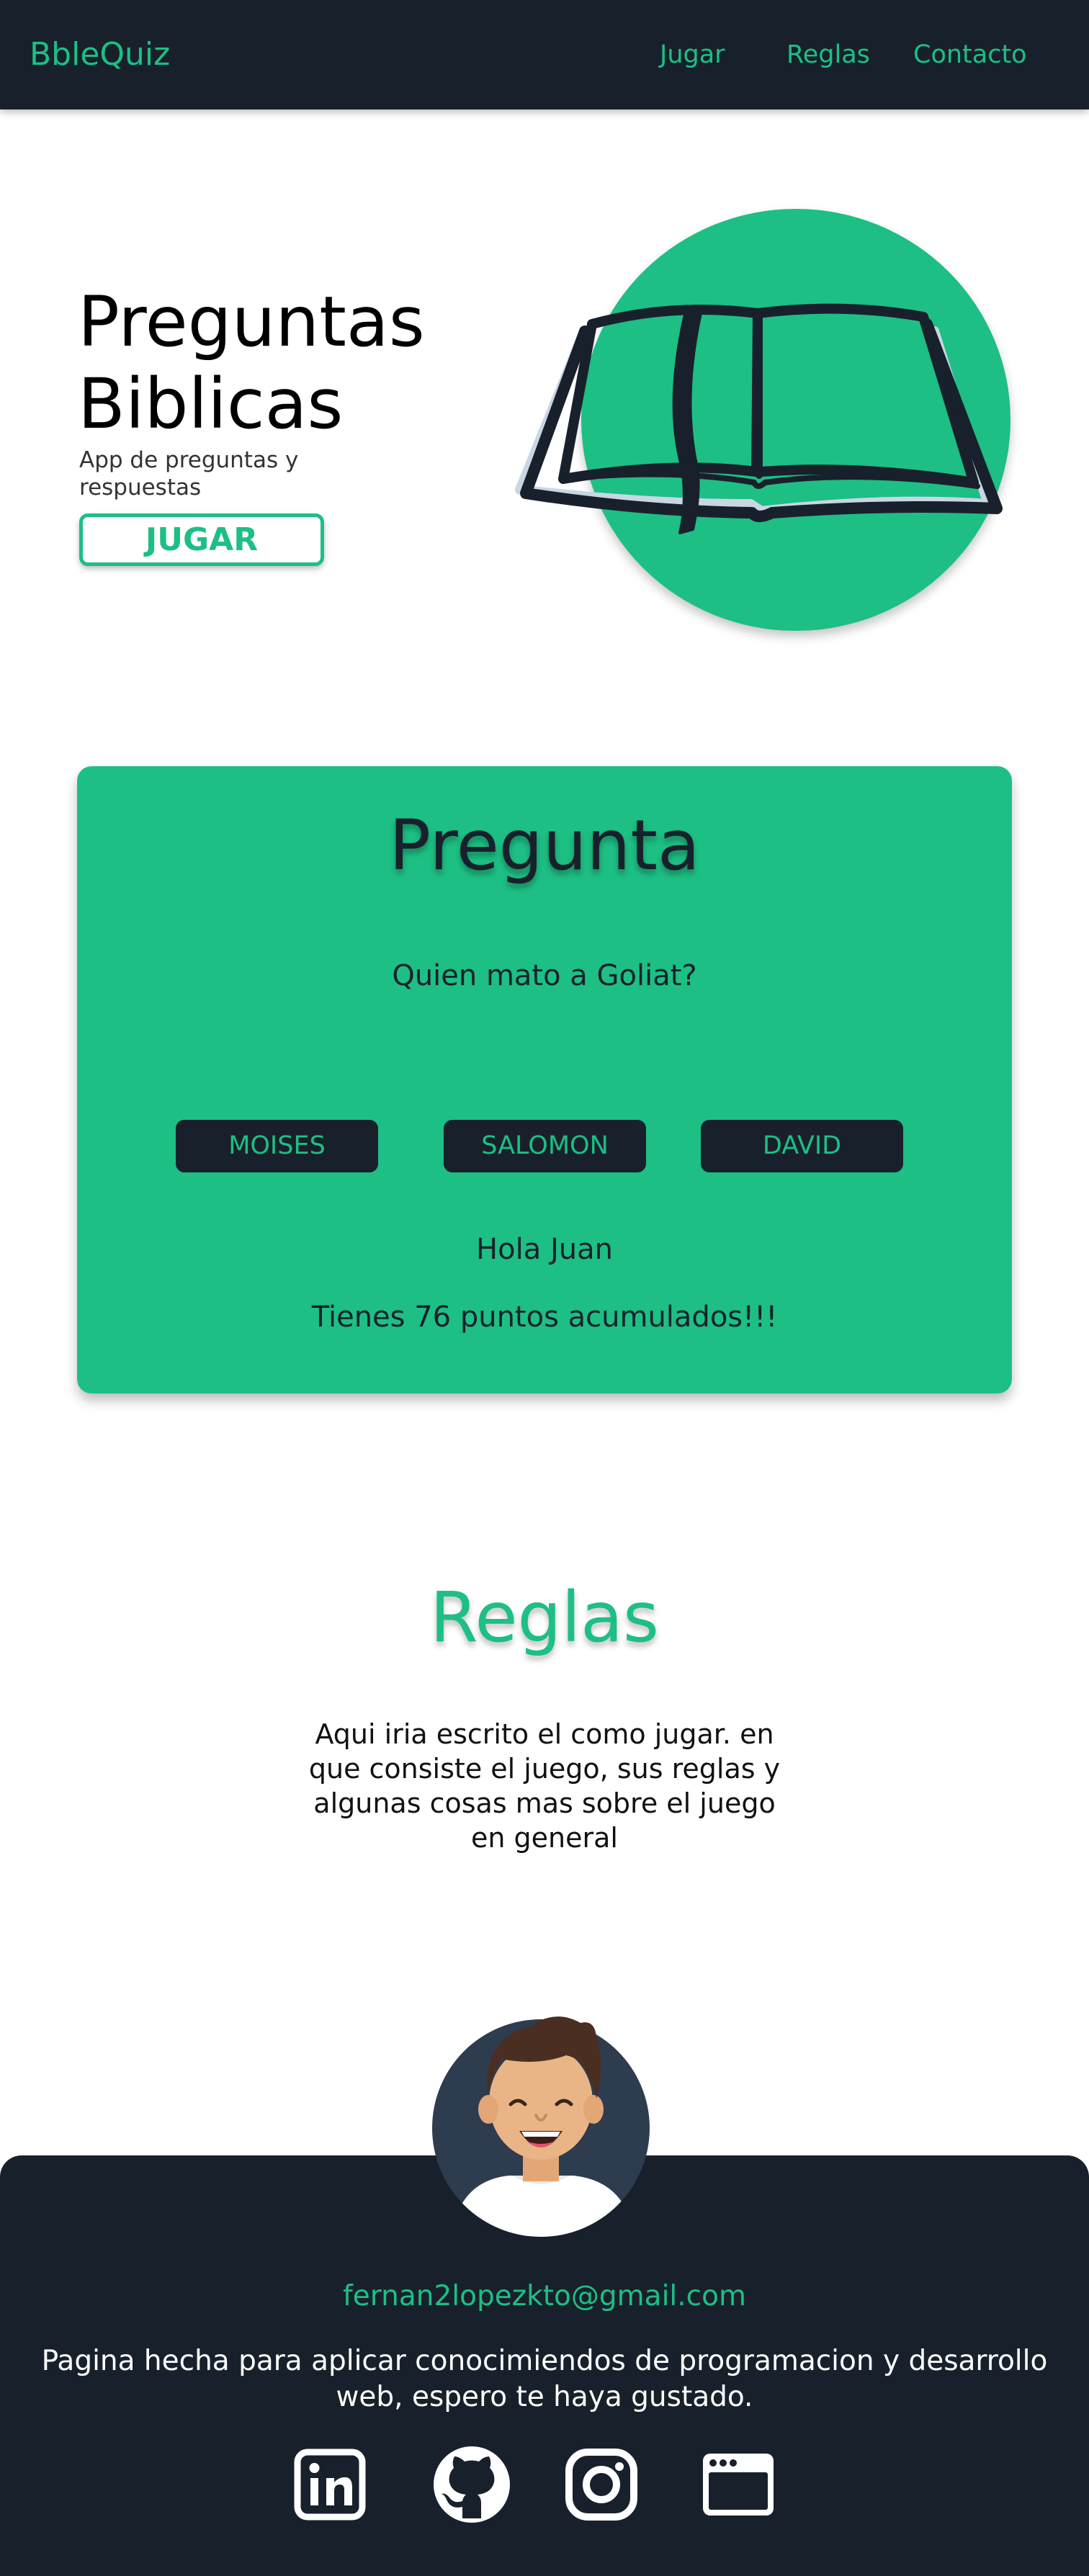 The width and height of the screenshot is (1089, 2576). I want to click on hero-title-line2: Biblicas, so click(211, 404).